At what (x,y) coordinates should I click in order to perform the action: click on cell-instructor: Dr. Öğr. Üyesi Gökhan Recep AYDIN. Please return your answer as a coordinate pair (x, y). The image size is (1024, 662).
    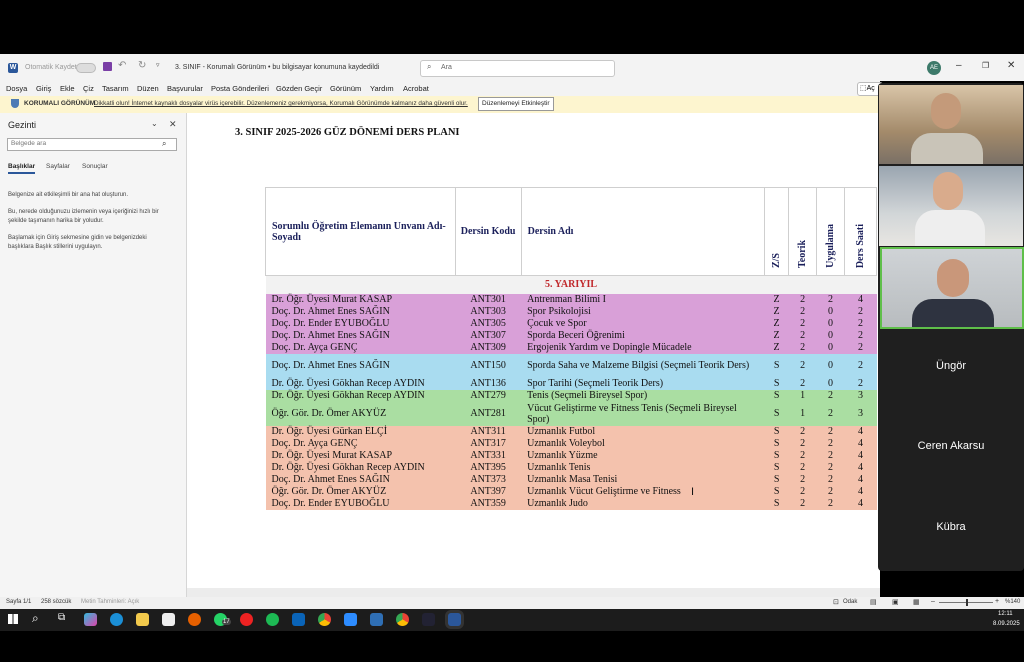
    Looking at the image, I should click on (360, 395).